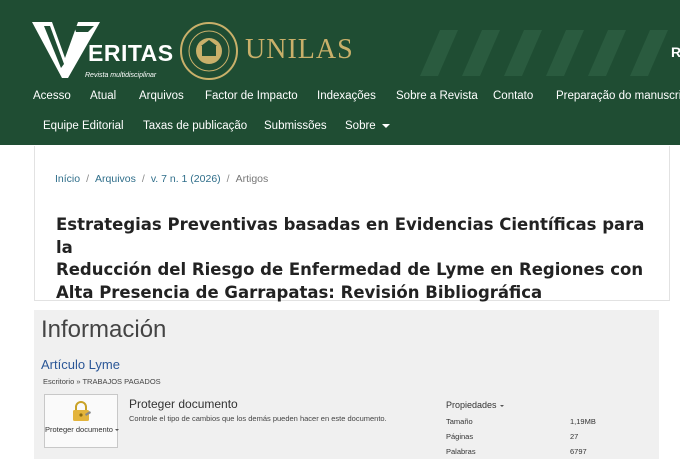 This screenshot has width=680, height=459. Describe the element at coordinates (544, 53) in the screenshot. I see `decorative-stripes` at that location.